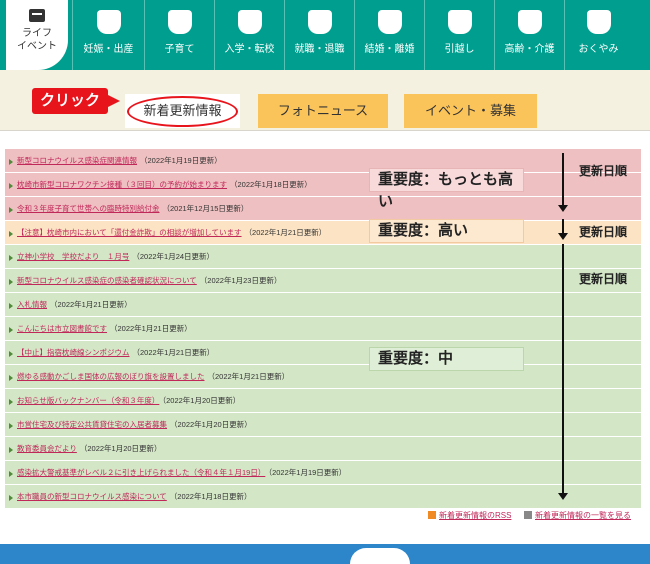 This screenshot has height=564, width=650. I want to click on news-row: 【中止】指宿枕崎線シンポジウム （2022年1月21日更新）, so click(323, 353).